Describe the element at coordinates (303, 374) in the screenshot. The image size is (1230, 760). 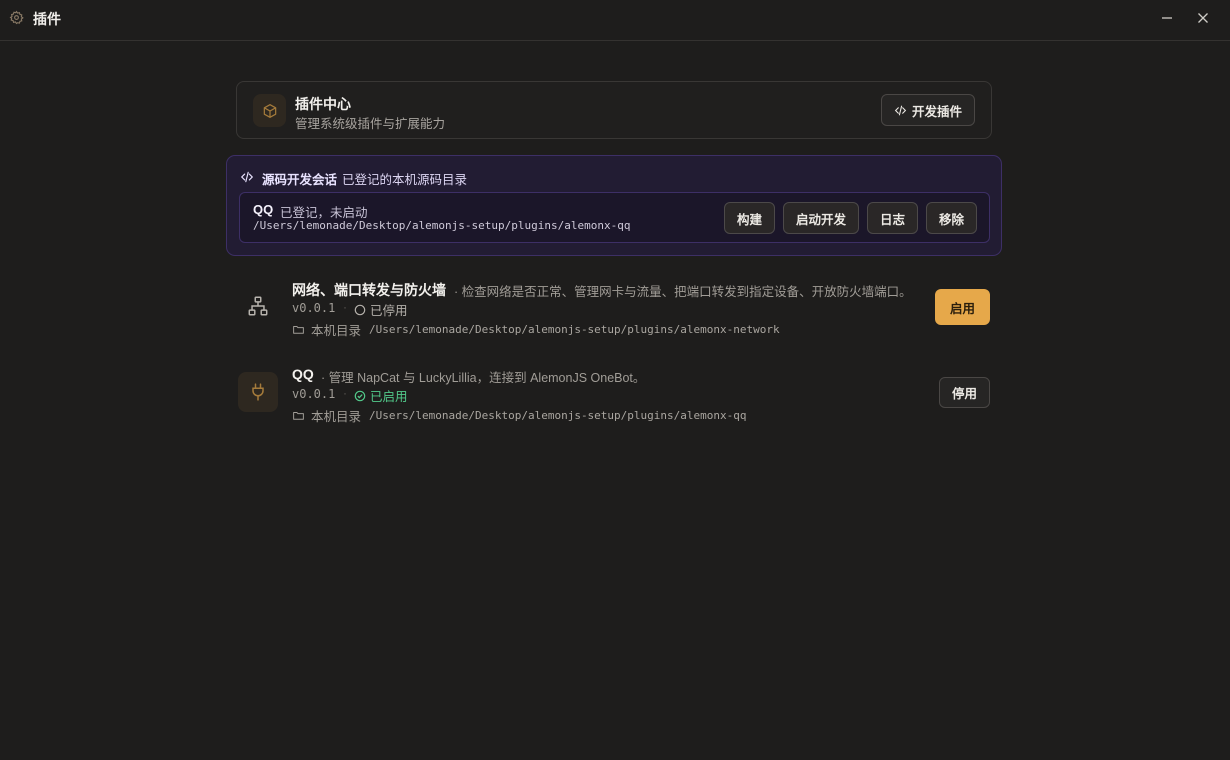
I see `plugin-name: QQ` at that location.